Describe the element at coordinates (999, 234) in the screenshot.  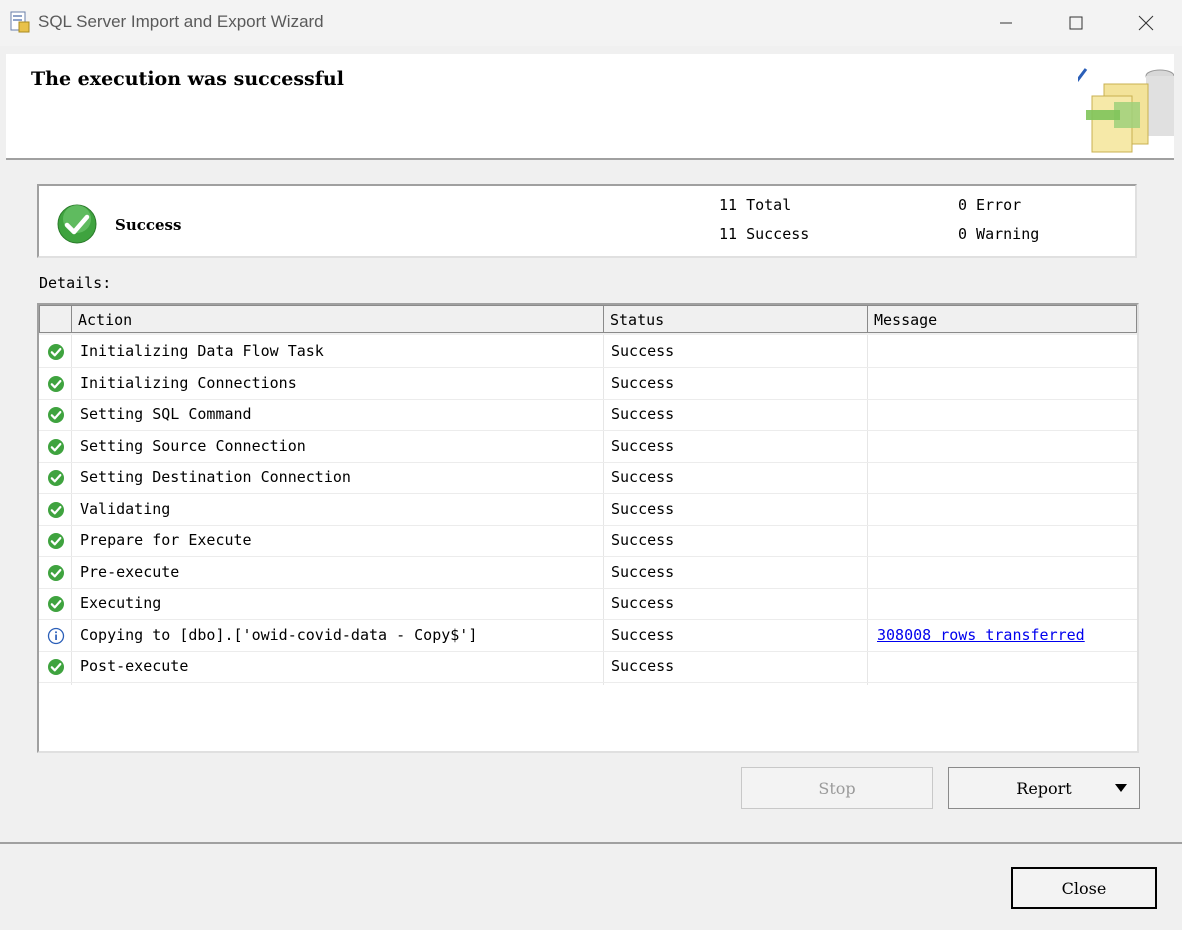
I see `warning-count: 0 Warning` at that location.